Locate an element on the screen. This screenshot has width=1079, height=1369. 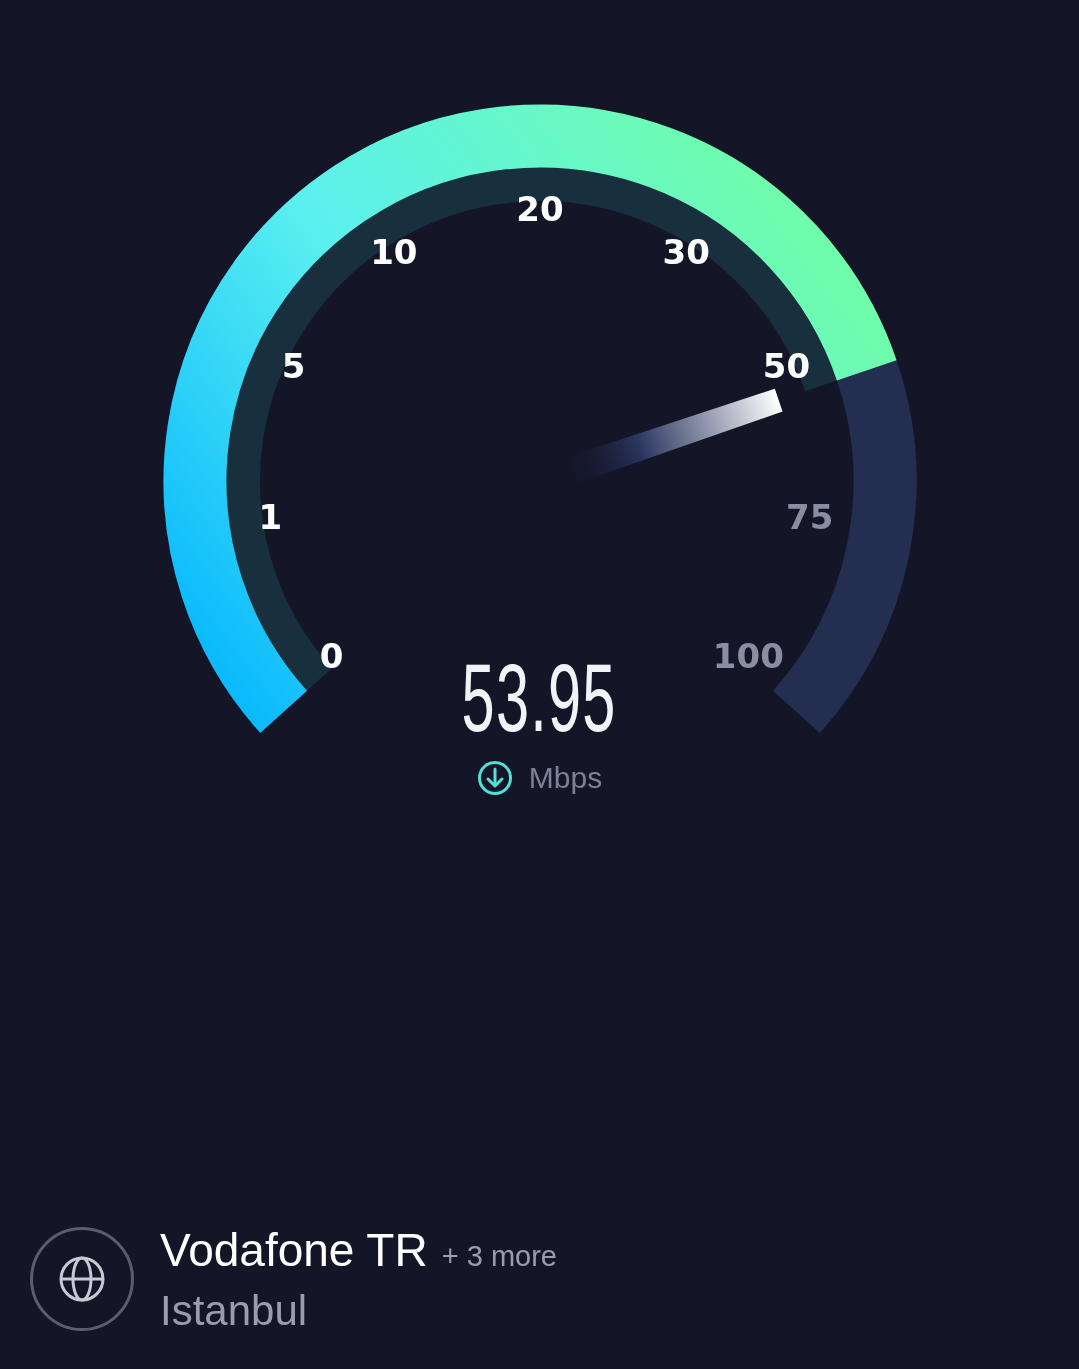
tick-label: 1 is located at coordinates (270, 516).